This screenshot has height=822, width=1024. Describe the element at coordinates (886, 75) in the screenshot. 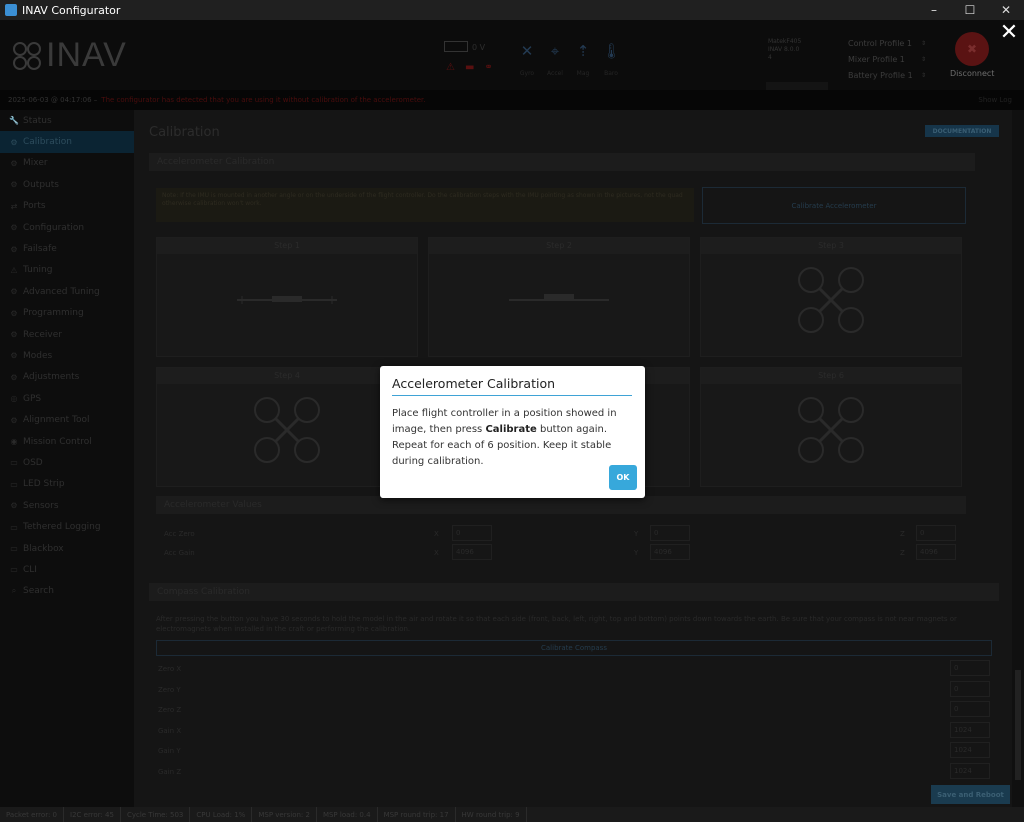

I see `battery-profile-select: Battery Profile 1 ⇕` at that location.